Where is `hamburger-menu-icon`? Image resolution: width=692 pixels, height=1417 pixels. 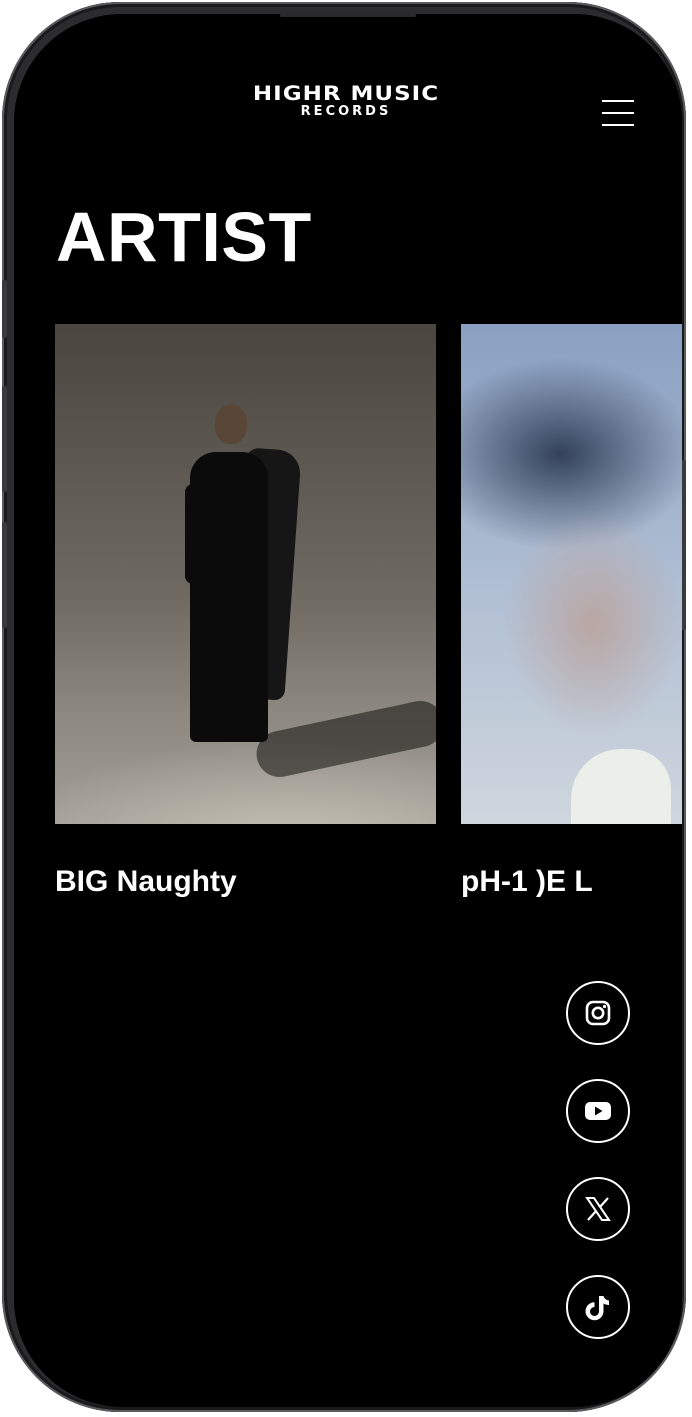
hamburger-menu-icon is located at coordinates (618, 114).